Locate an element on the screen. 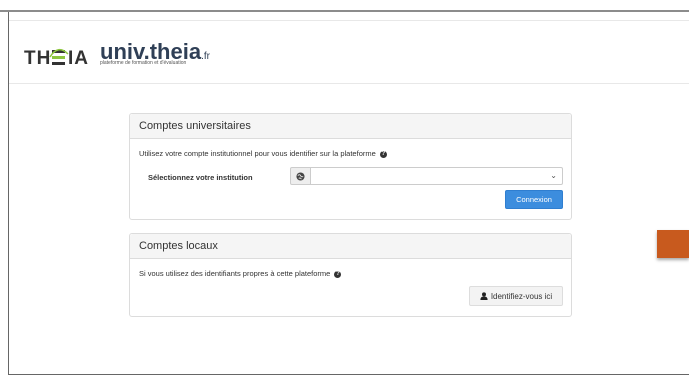 The width and height of the screenshot is (689, 378). theia-logo: TH IA is located at coordinates (63, 60).